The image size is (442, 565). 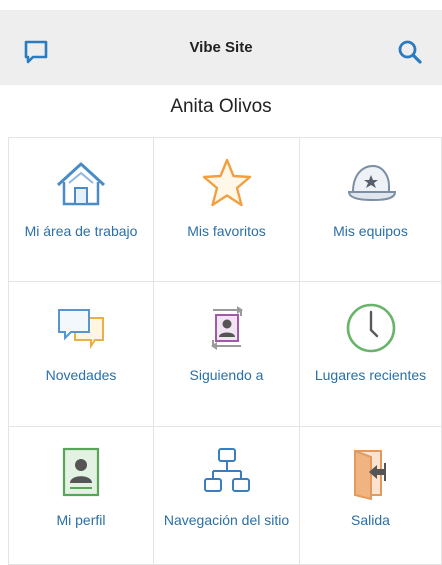 What do you see at coordinates (81, 520) in the screenshot?
I see `tile-label: Mi perfil` at bounding box center [81, 520].